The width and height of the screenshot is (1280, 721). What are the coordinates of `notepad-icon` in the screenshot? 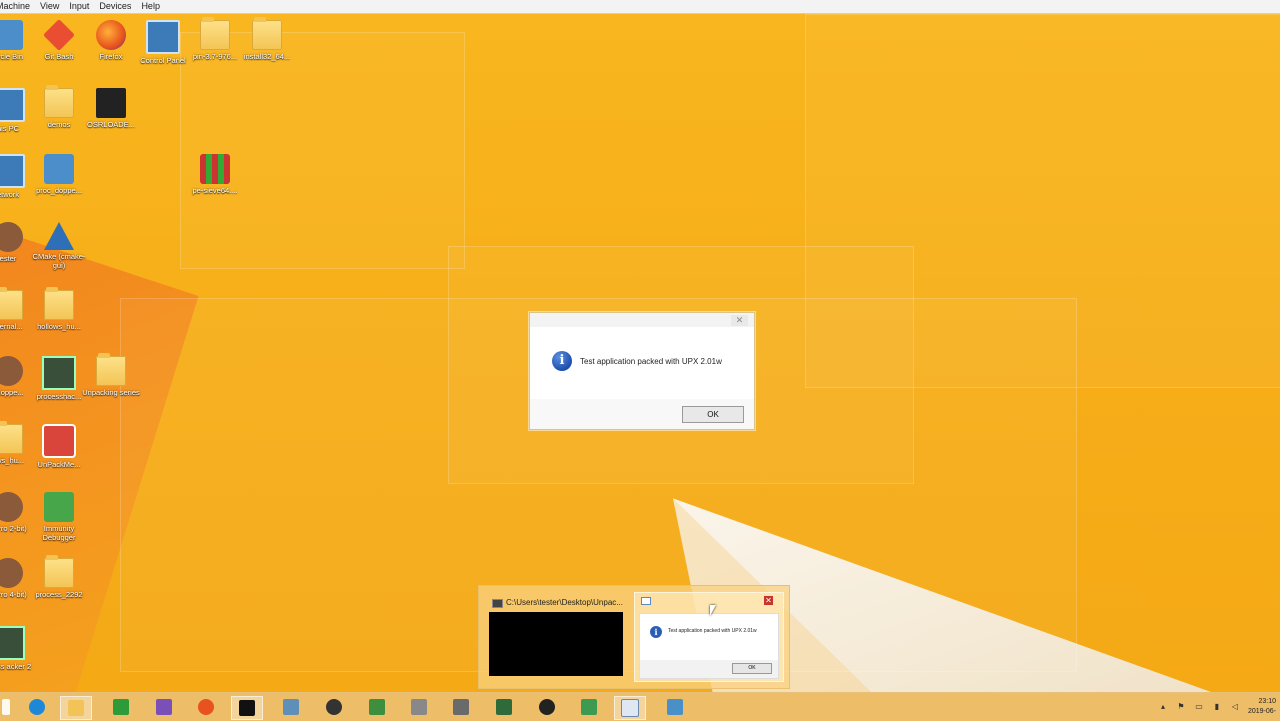 It's located at (589, 707).